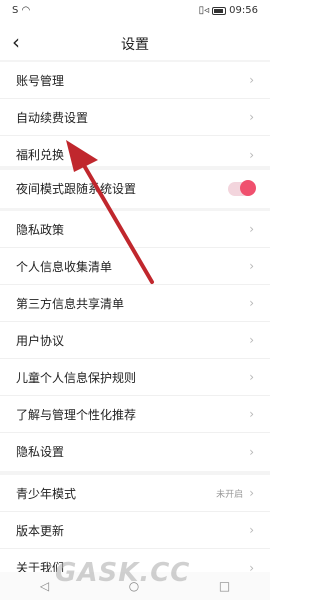 This screenshot has width=320, height=600. I want to click on row-privacy-settings: 隐私设置 ›, so click(135, 451).